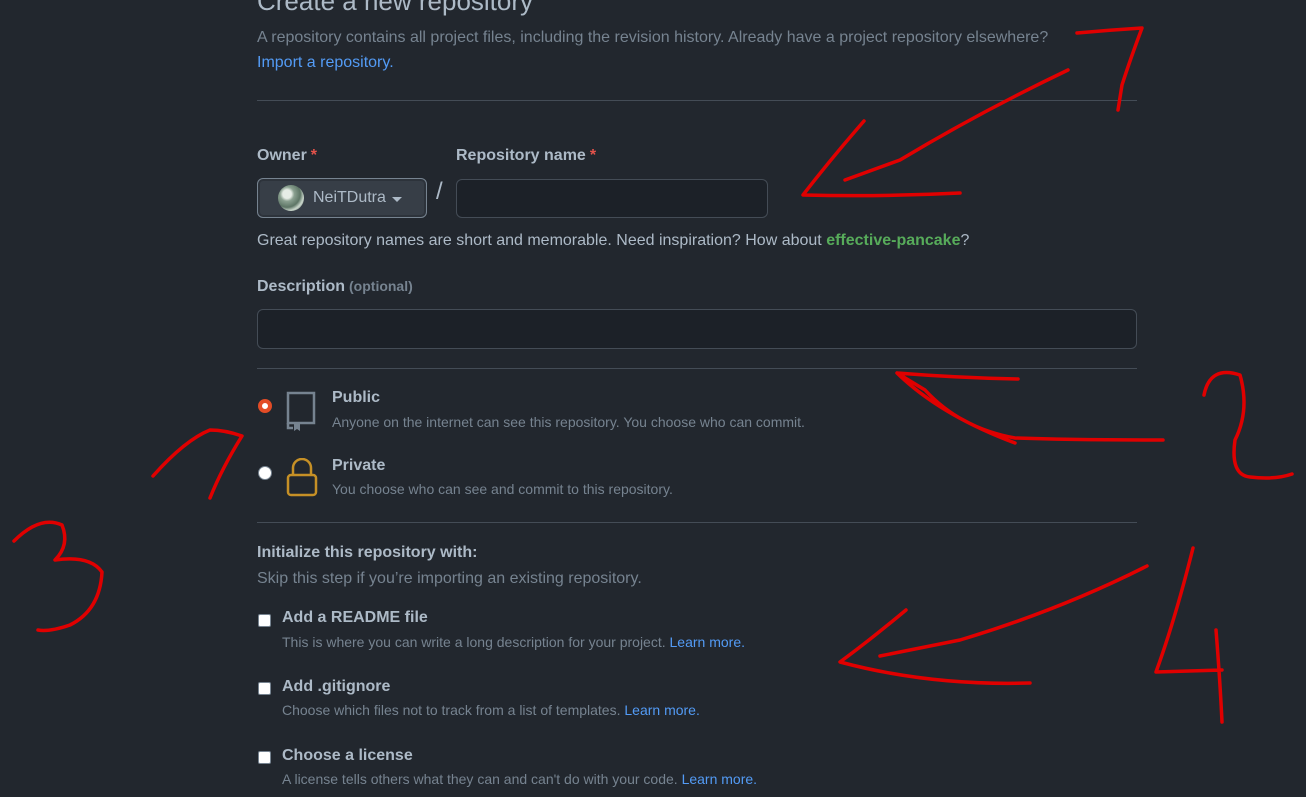 The height and width of the screenshot is (797, 1306). What do you see at coordinates (349, 197) in the screenshot?
I see `owner-name: NeiTDutra` at bounding box center [349, 197].